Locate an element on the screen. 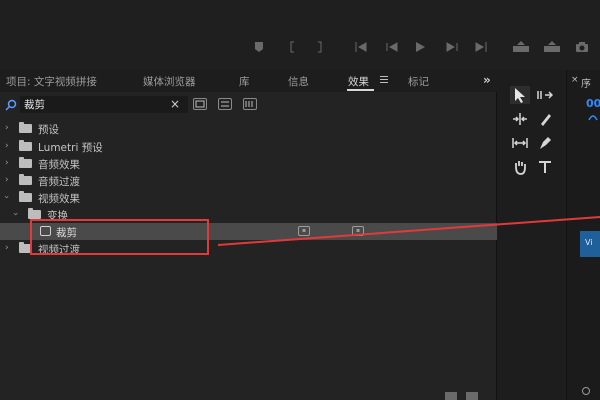  highlight-arrow-line is located at coordinates (408, 231).